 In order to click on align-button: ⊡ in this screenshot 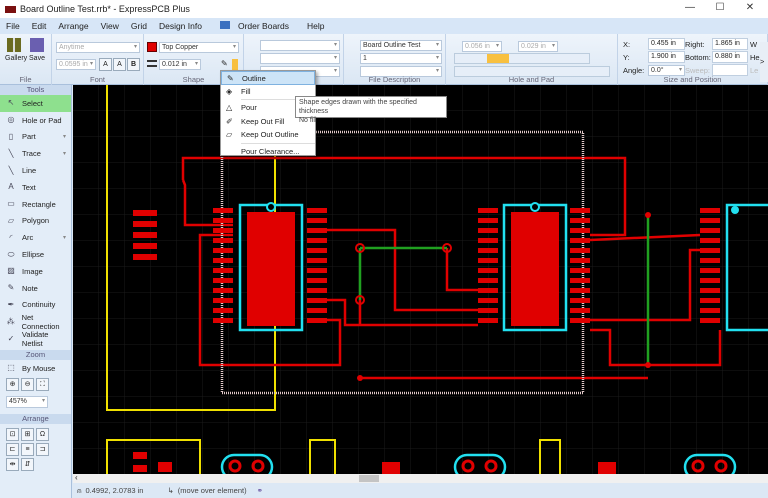, I will do `click(12, 434)`.